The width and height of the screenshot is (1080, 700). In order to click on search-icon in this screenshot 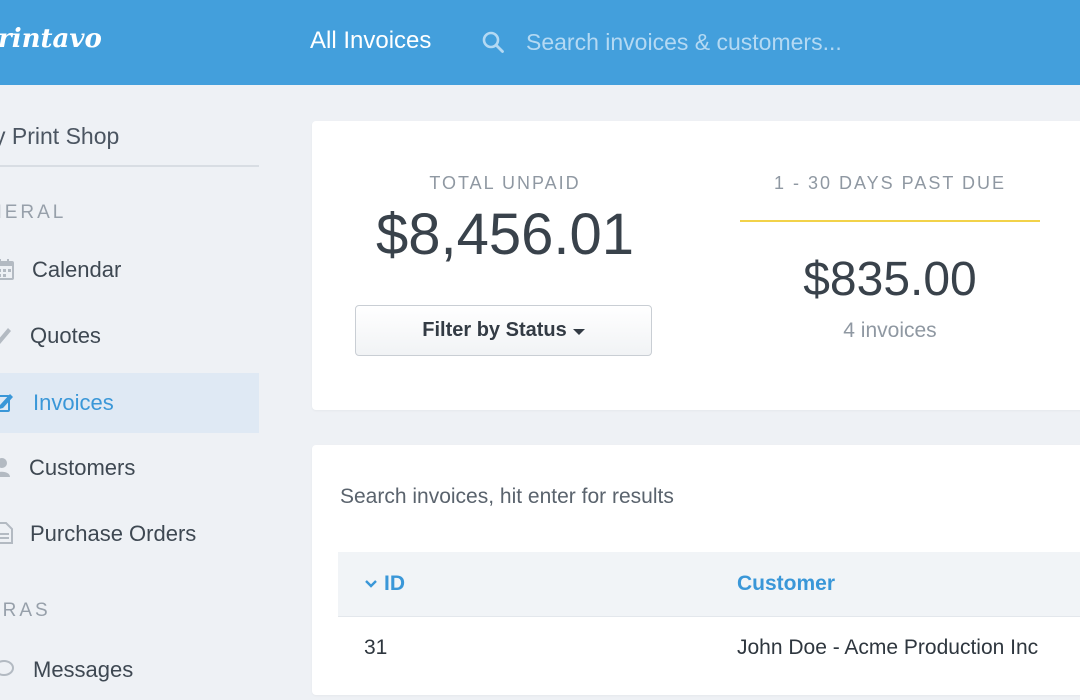, I will do `click(493, 42)`.